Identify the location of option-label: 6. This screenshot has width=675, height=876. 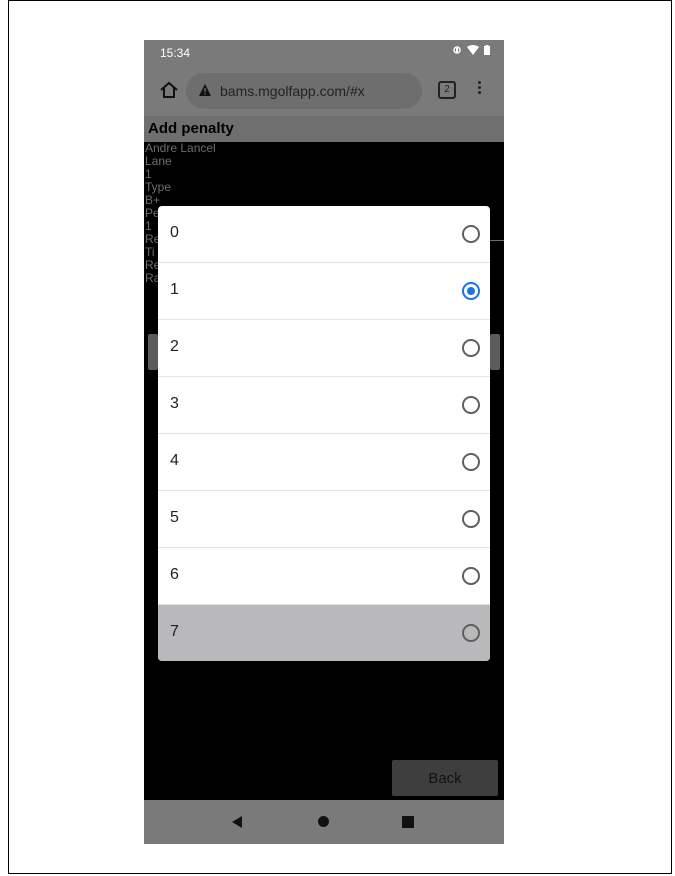
(174, 574).